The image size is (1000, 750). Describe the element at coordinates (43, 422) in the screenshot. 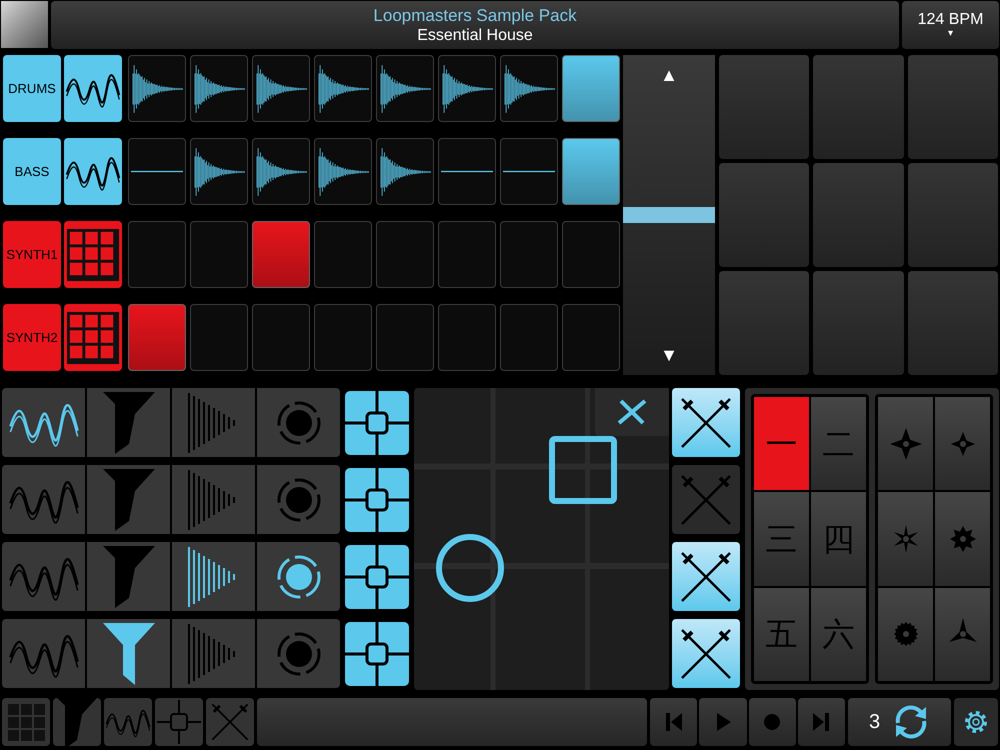

I see `oscillator-button` at that location.